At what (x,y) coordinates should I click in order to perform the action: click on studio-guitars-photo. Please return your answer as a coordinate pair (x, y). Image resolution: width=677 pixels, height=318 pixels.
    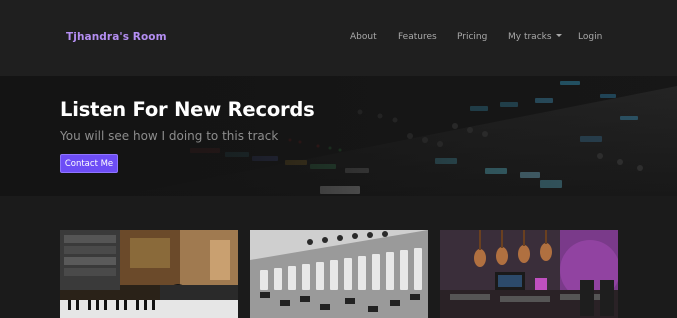
    Looking at the image, I should click on (529, 274).